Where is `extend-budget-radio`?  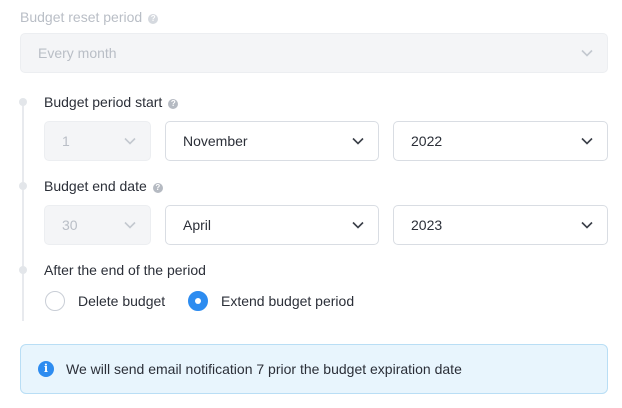
extend-budget-radio is located at coordinates (198, 301).